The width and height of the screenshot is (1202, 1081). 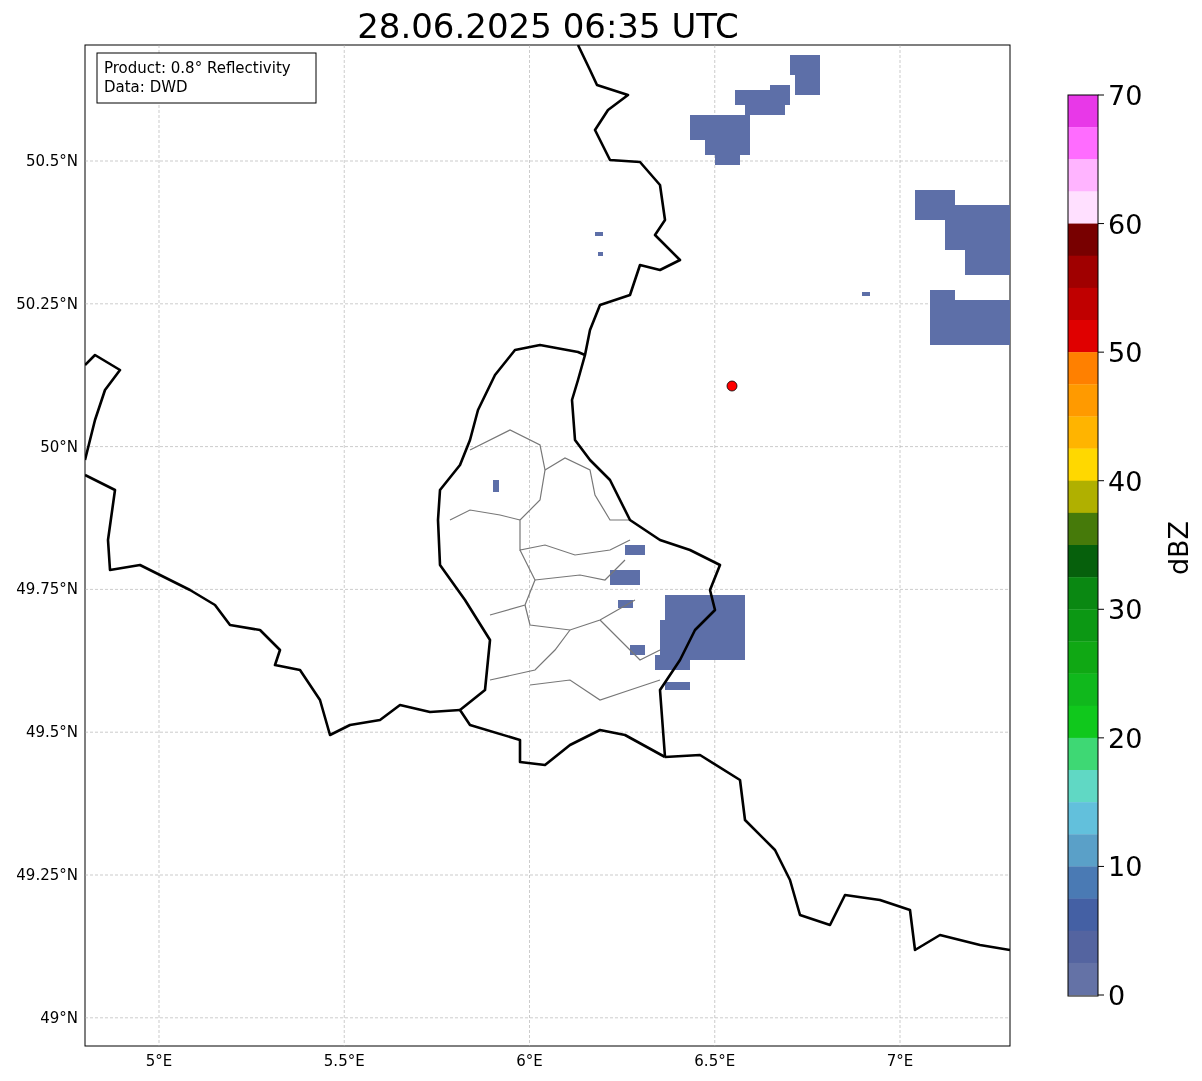 What do you see at coordinates (197, 68) in the screenshot?
I see `legend-text: Product: 0.8° Reflectivity` at bounding box center [197, 68].